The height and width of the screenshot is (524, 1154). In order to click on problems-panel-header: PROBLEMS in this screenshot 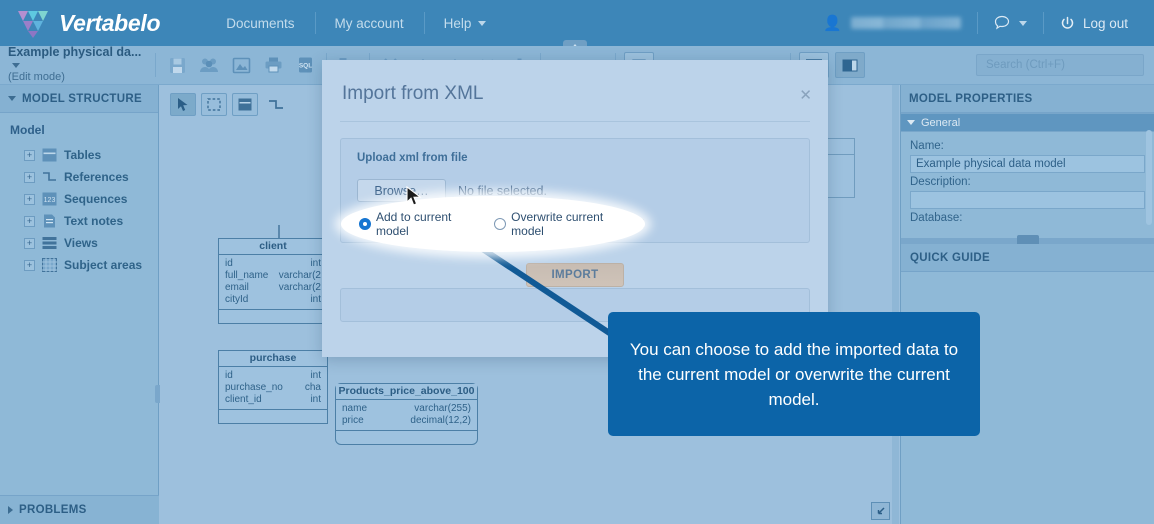, I will do `click(79, 509)`.